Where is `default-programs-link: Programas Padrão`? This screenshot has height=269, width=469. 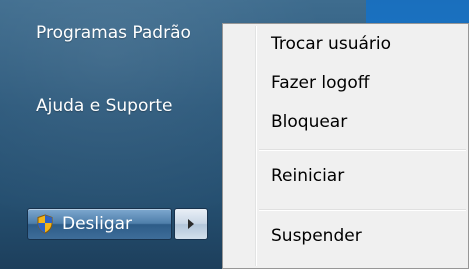 default-programs-link: Programas Padrão is located at coordinates (113, 33).